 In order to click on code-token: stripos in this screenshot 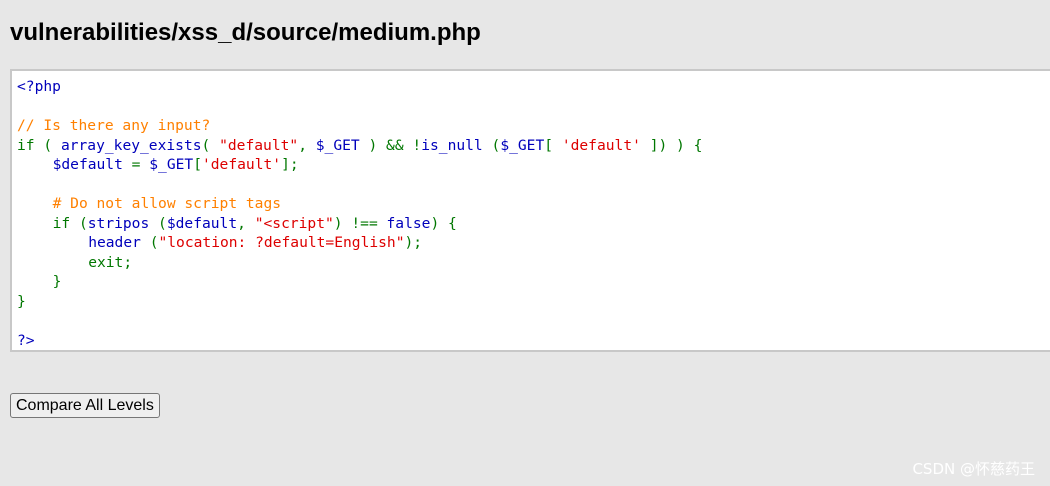, I will do `click(118, 223)`.